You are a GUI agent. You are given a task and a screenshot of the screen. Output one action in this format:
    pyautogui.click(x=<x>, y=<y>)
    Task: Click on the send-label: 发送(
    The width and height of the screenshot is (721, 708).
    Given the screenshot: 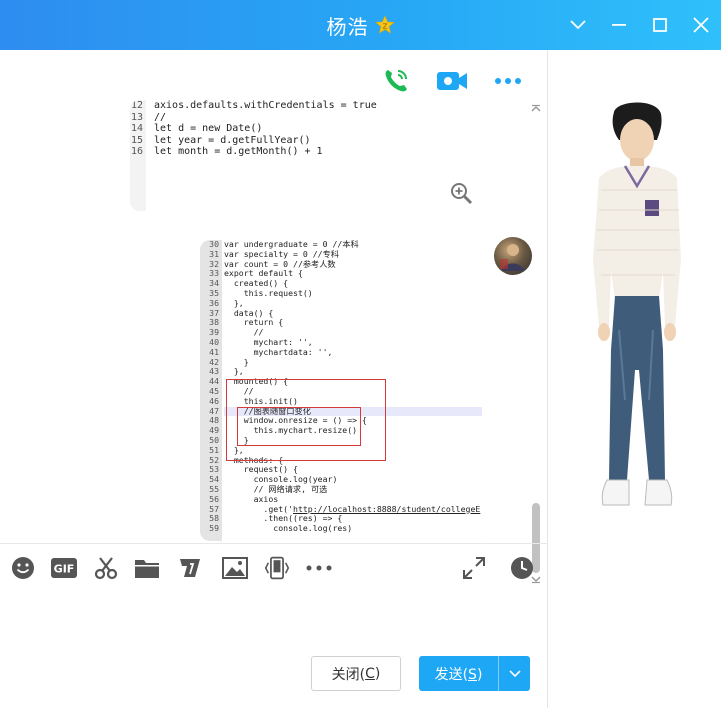 What is the action you would take?
    pyautogui.click(x=451, y=674)
    